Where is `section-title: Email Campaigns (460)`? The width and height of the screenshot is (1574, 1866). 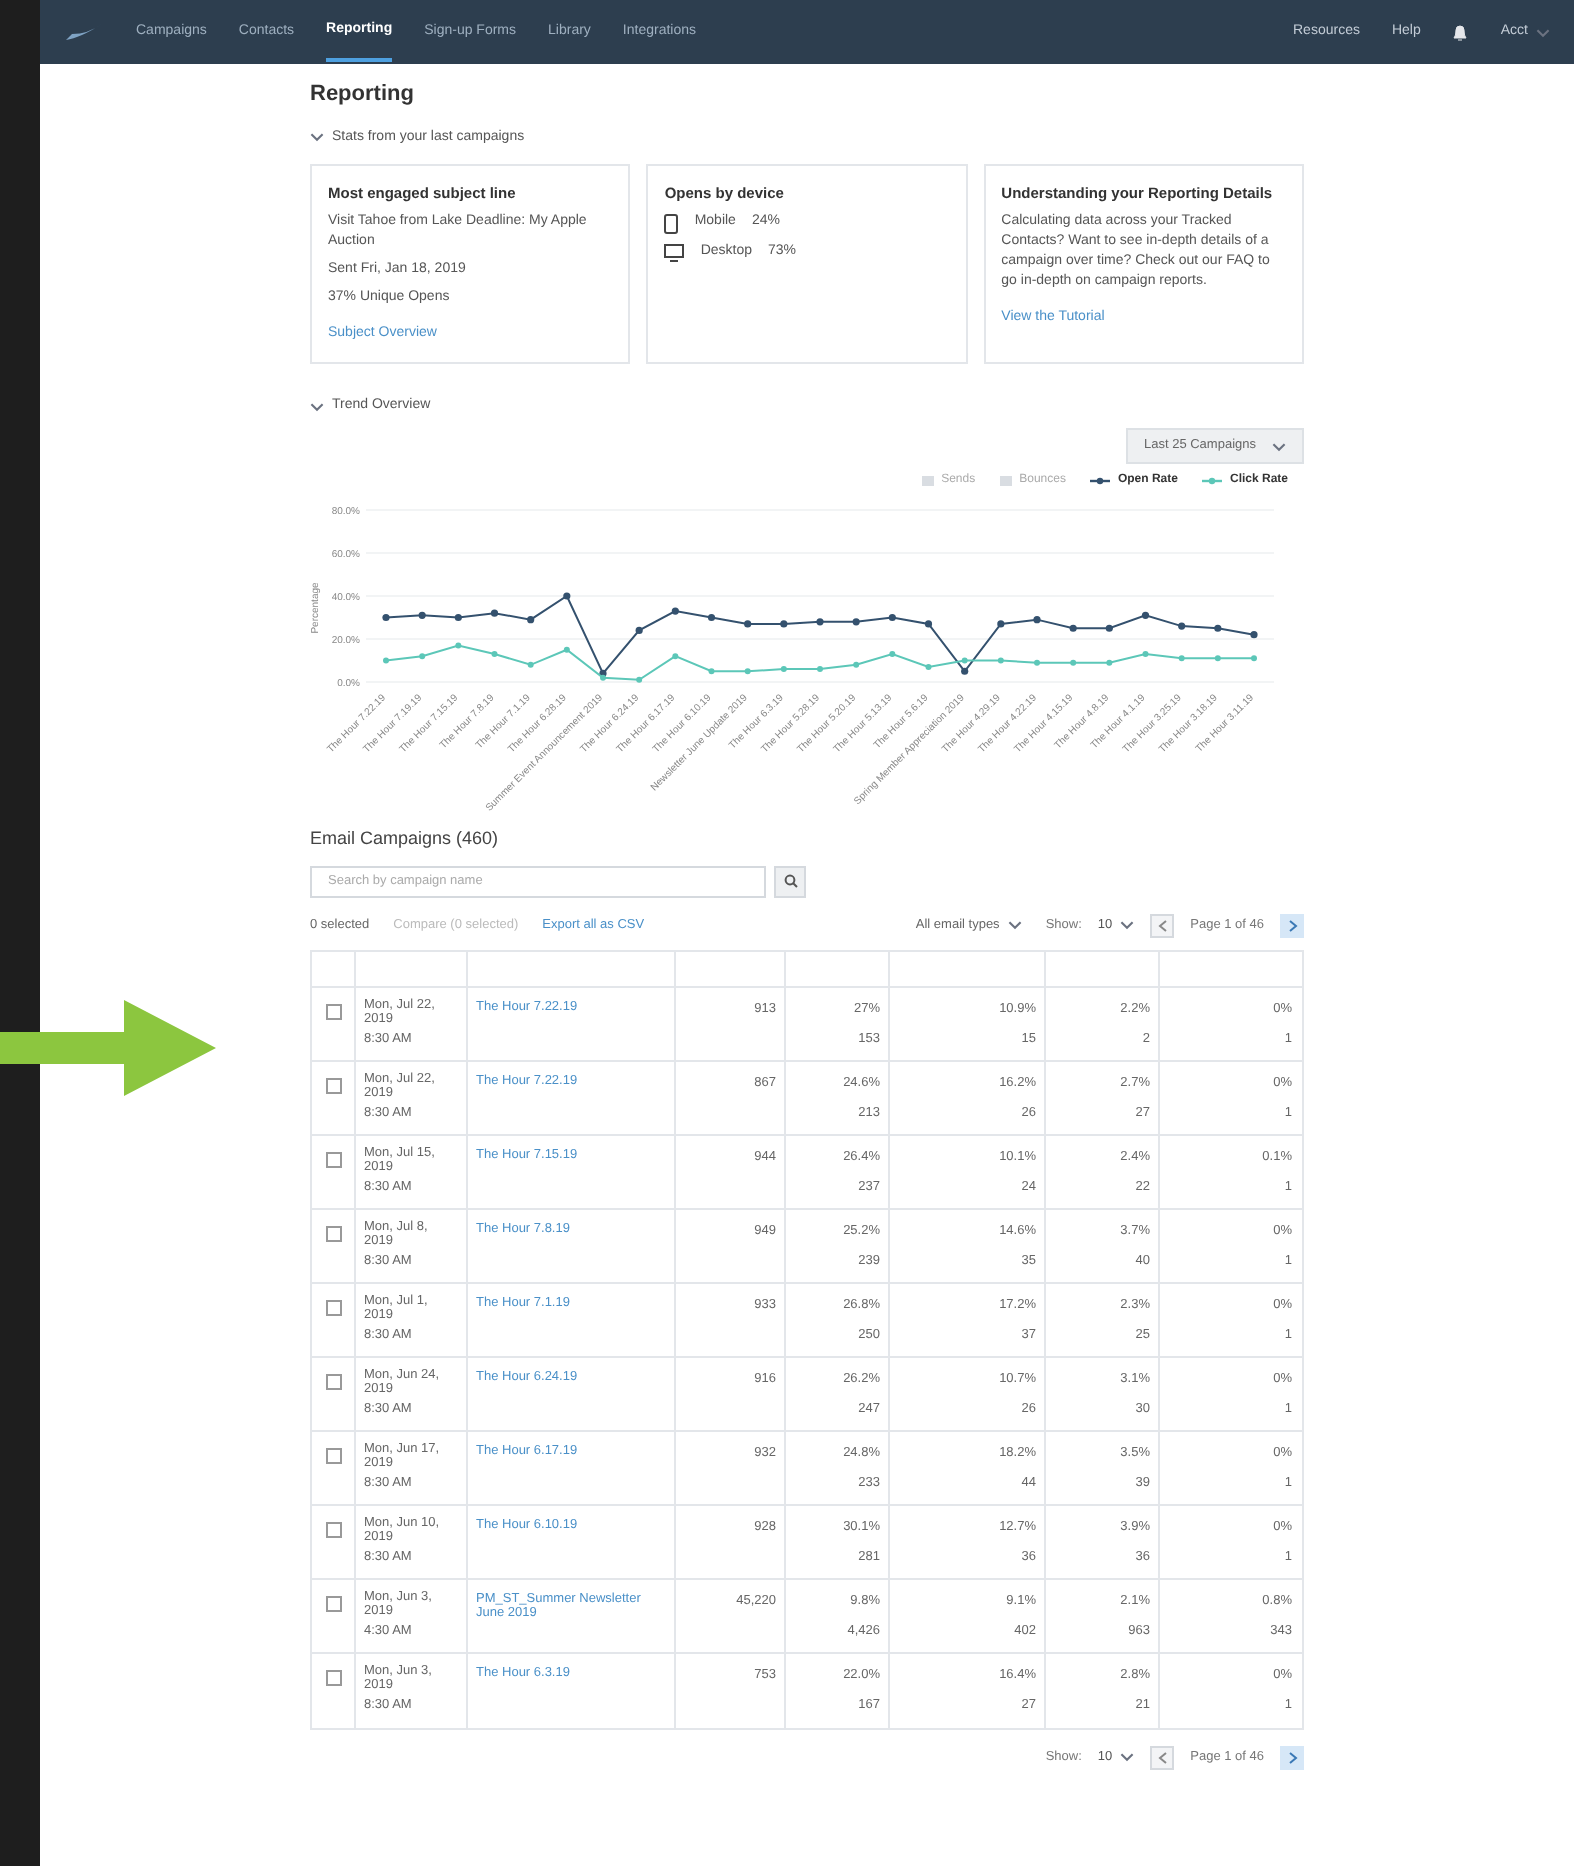 section-title: Email Campaigns (460) is located at coordinates (405, 839).